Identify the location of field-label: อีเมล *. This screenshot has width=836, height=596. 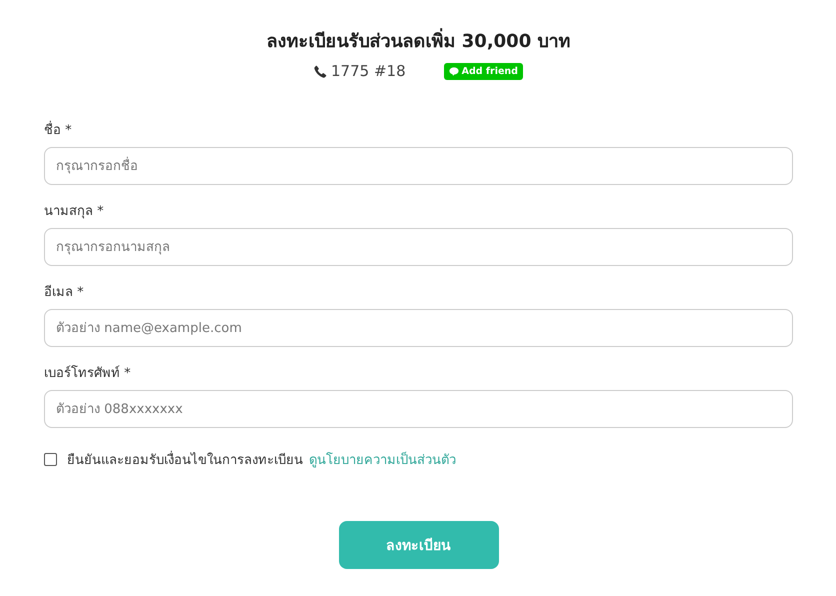
(64, 293).